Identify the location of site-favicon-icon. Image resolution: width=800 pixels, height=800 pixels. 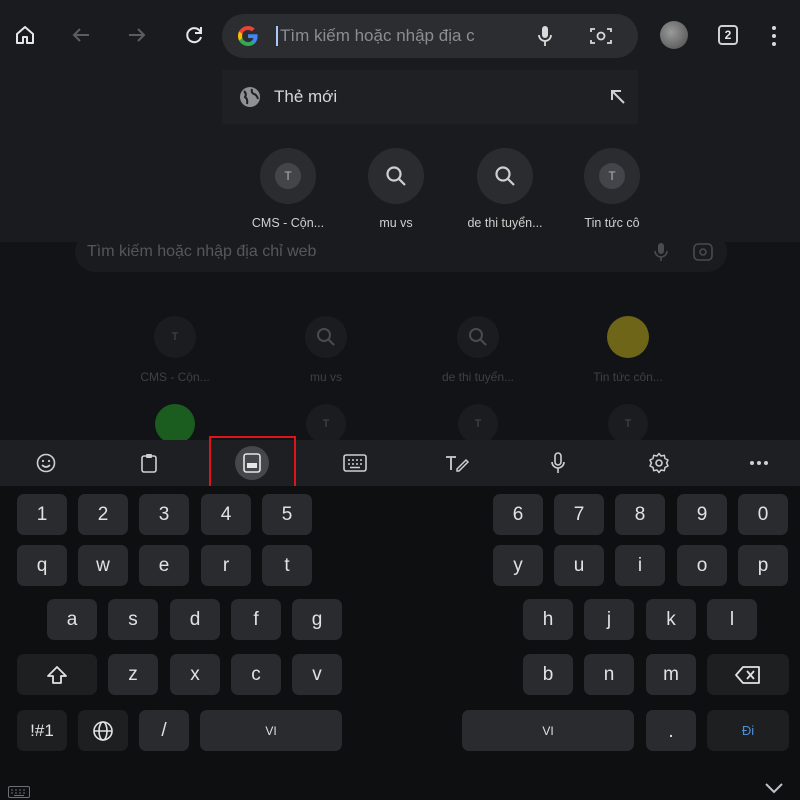
(628, 337).